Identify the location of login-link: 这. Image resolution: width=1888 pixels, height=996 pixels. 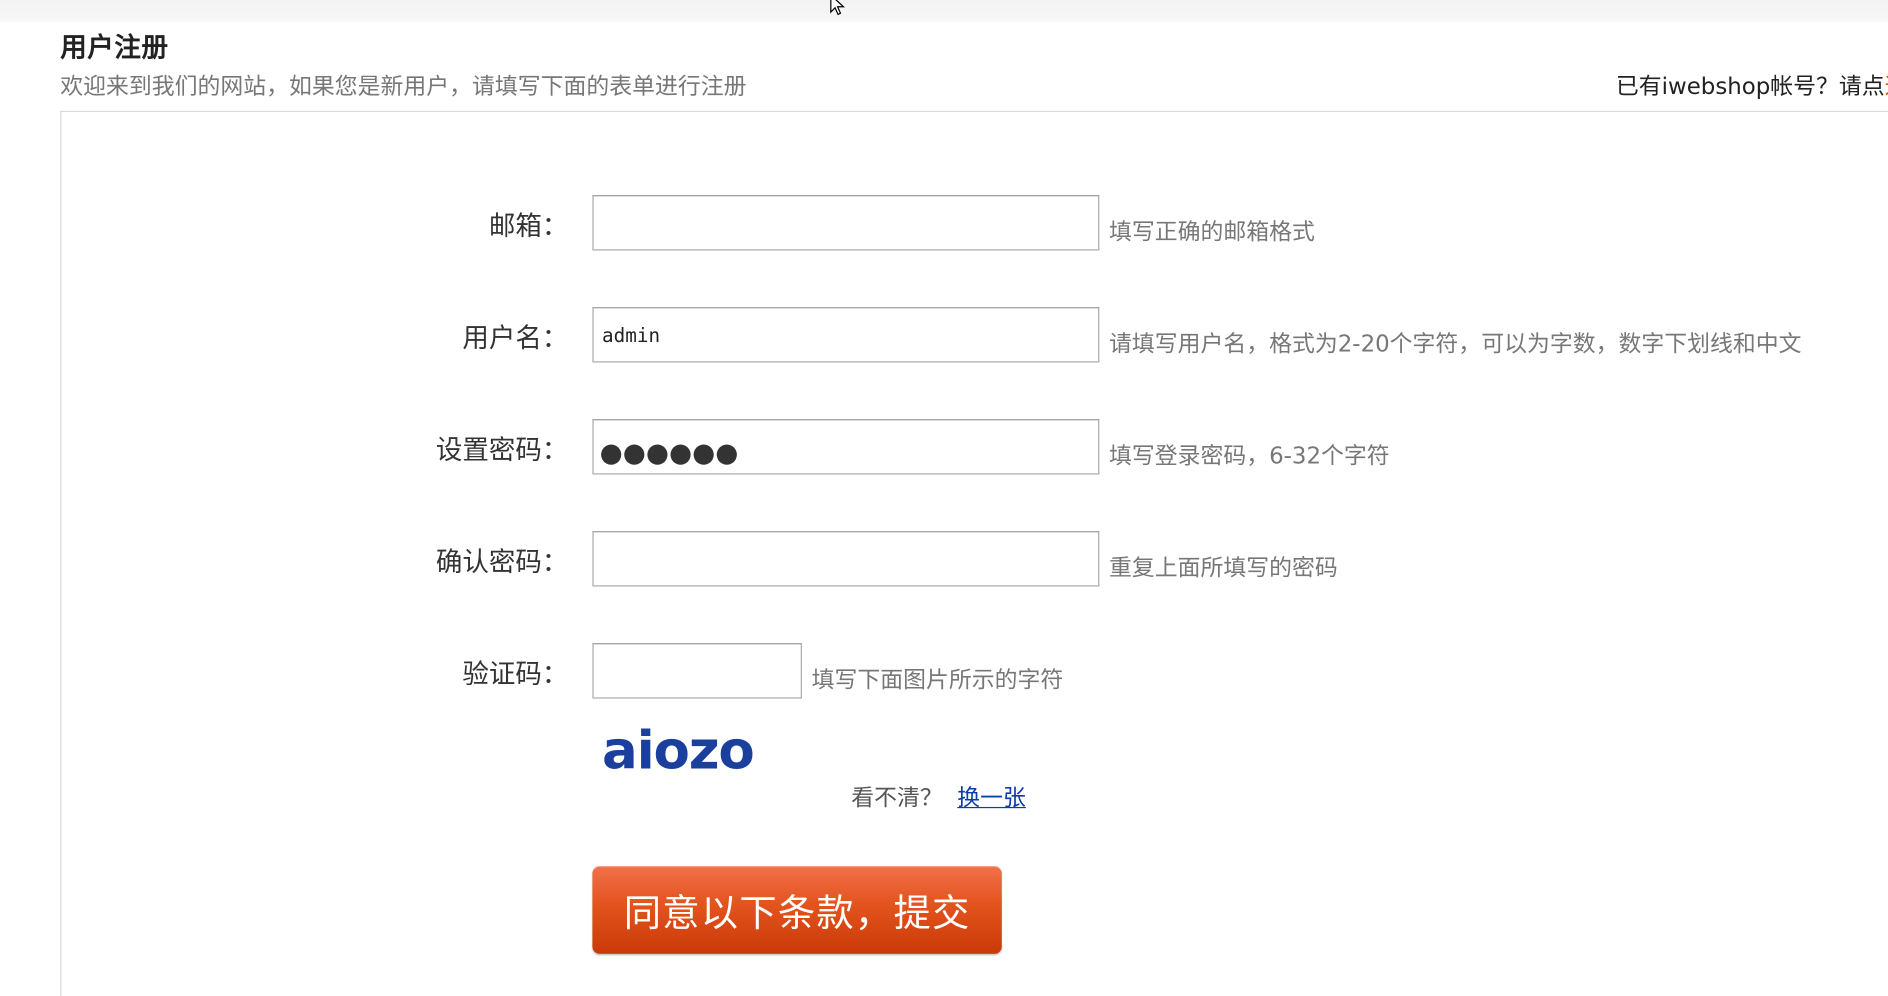
(1886, 86).